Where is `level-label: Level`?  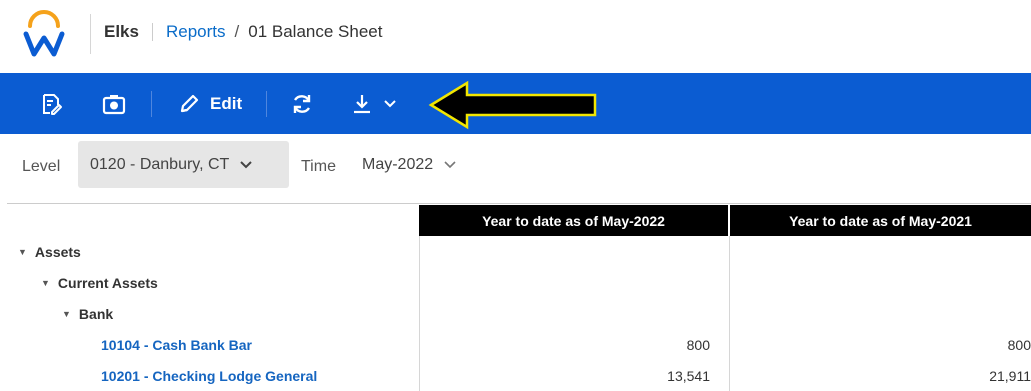
level-label: Level is located at coordinates (41, 166).